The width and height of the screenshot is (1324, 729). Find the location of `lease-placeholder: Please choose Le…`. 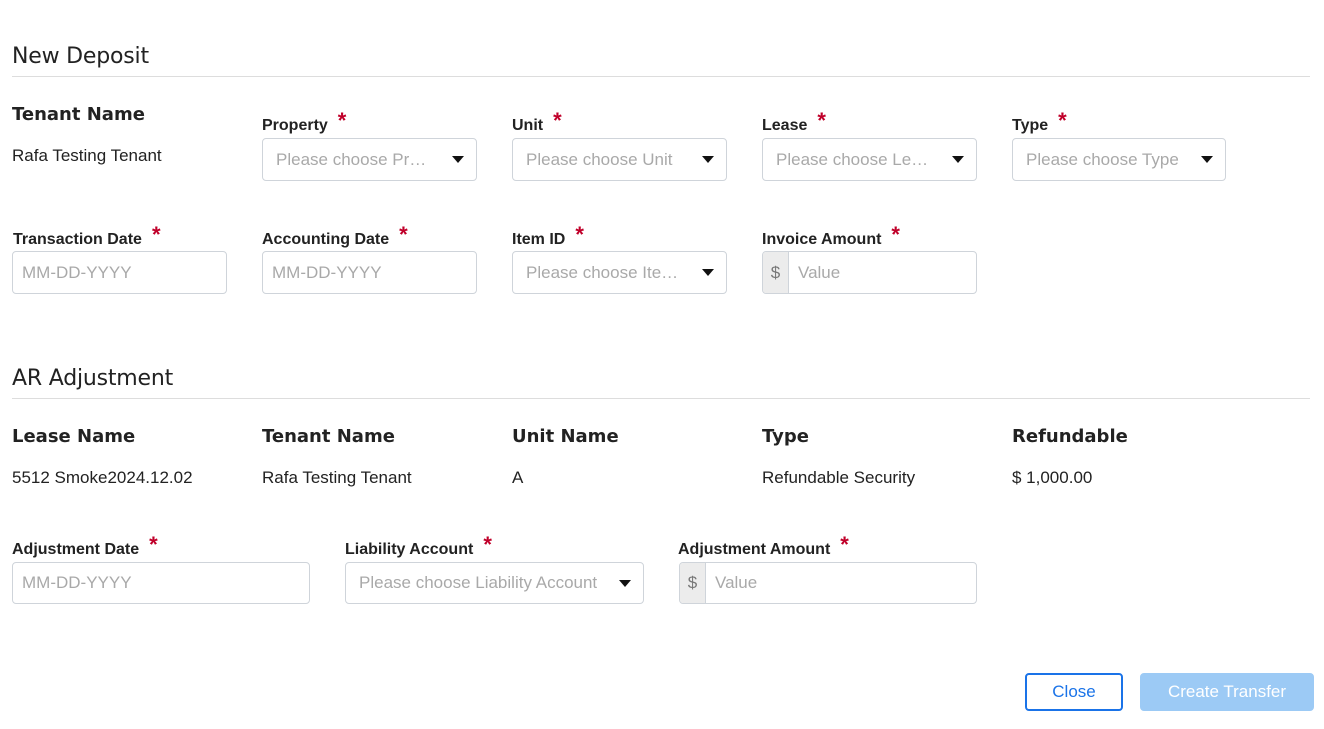

lease-placeholder: Please choose Le… is located at coordinates (852, 159).